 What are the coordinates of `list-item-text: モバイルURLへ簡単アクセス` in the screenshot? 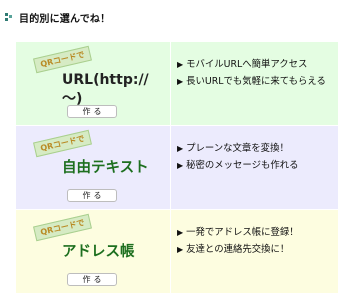 It's located at (247, 64).